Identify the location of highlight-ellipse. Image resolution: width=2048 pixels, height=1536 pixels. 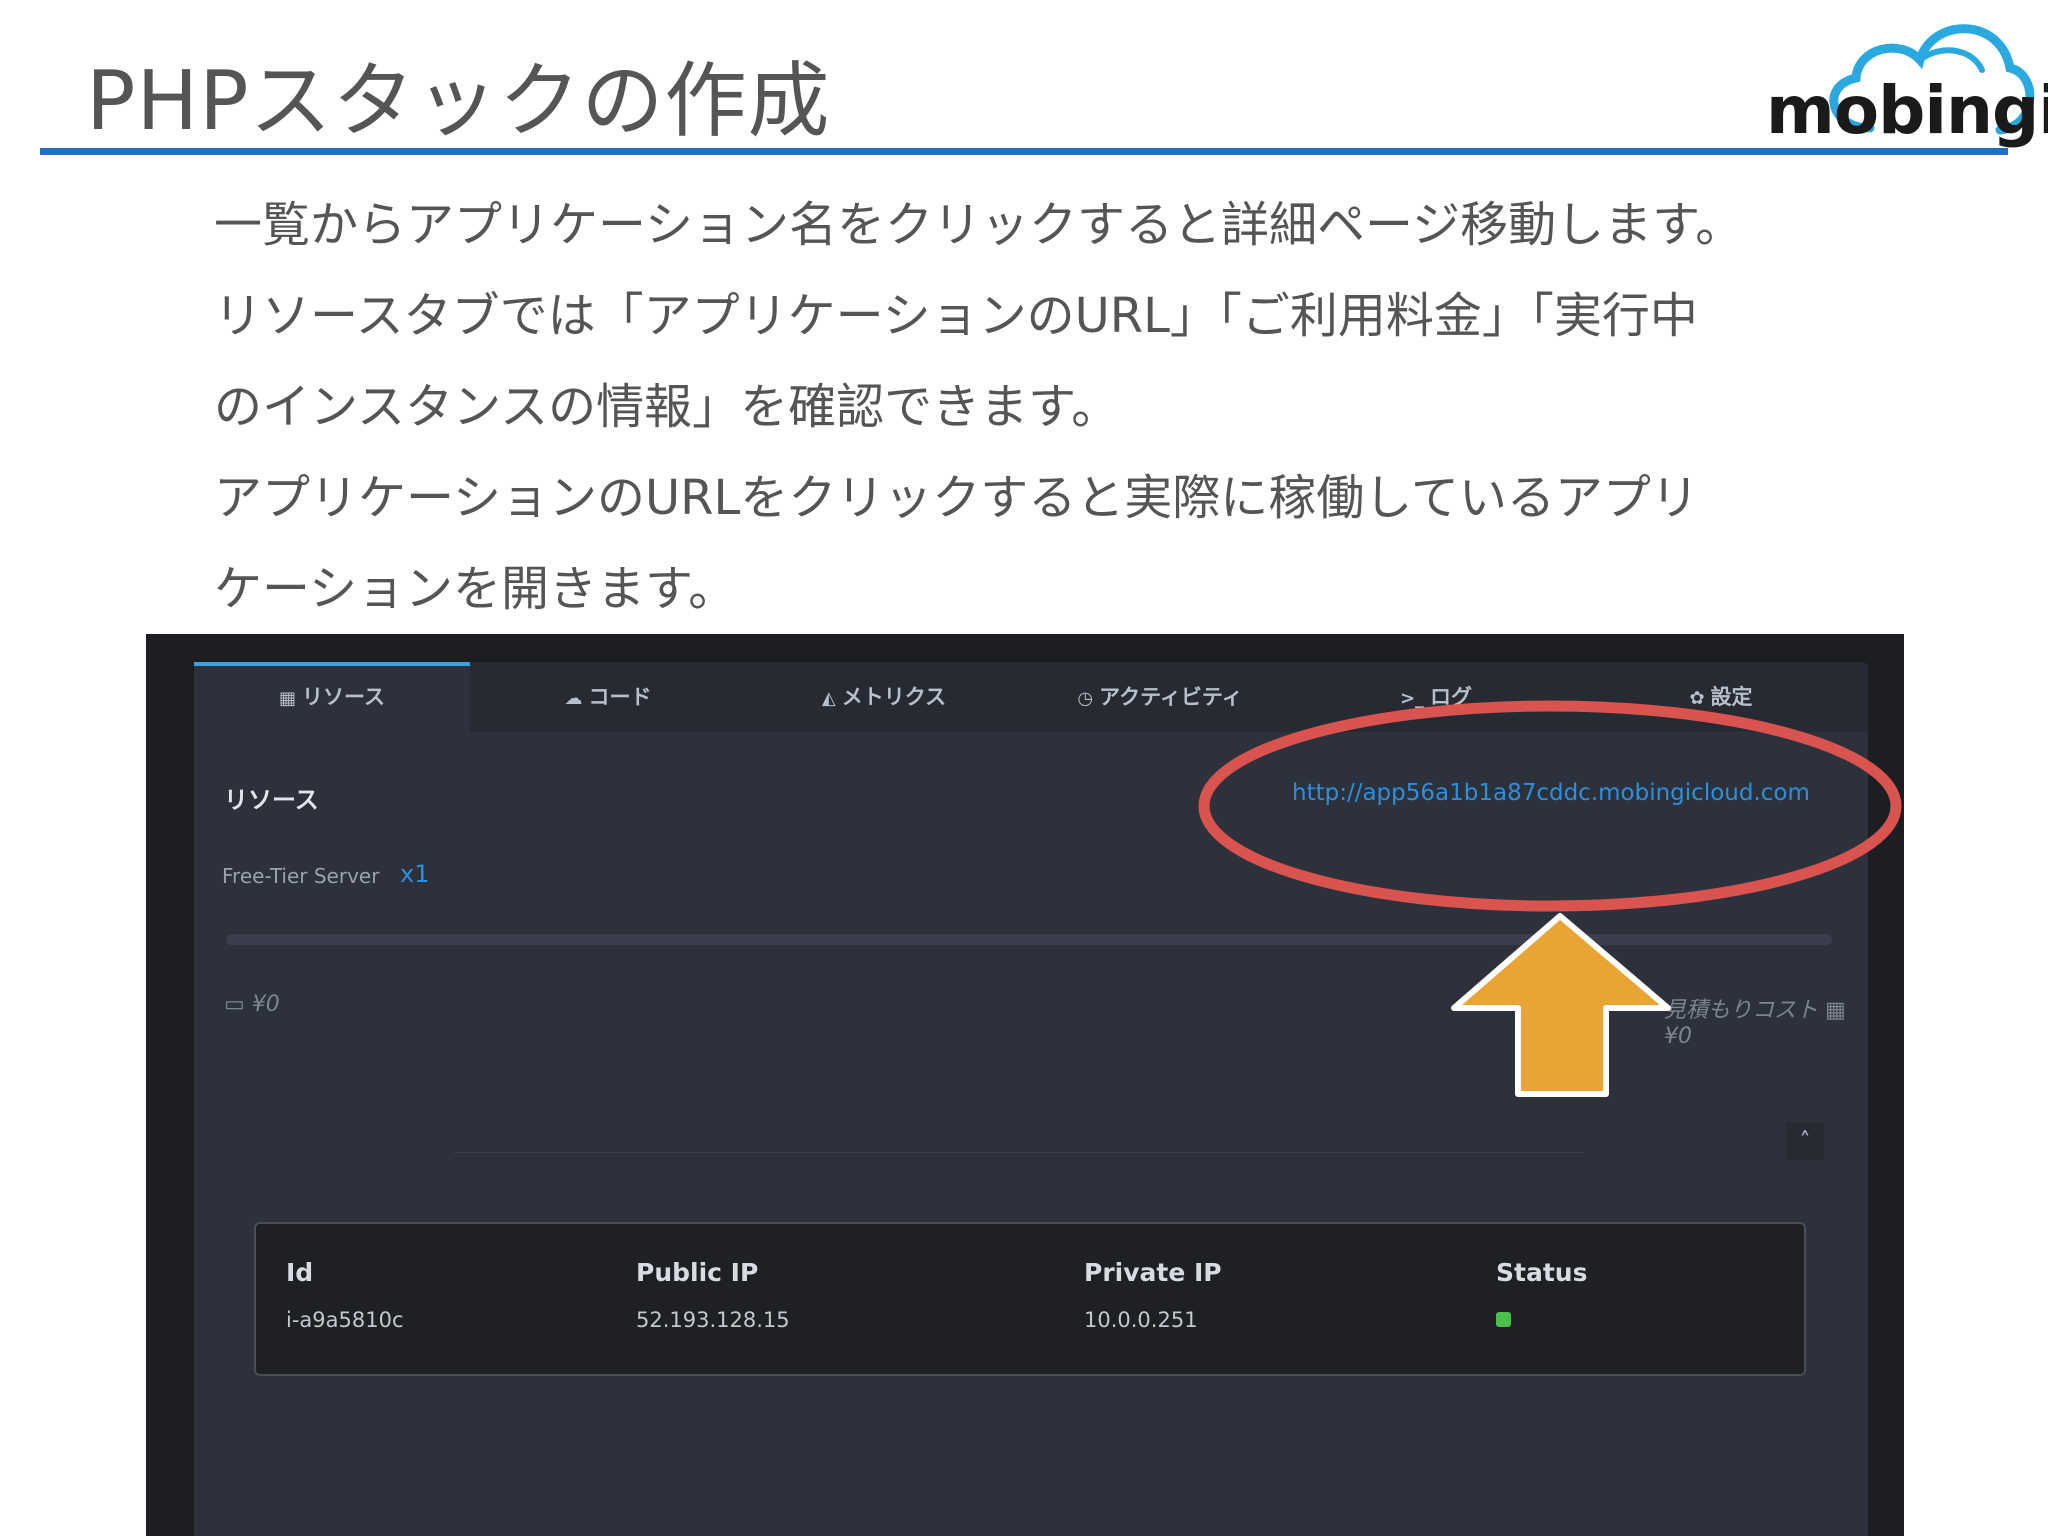
(1550, 806).